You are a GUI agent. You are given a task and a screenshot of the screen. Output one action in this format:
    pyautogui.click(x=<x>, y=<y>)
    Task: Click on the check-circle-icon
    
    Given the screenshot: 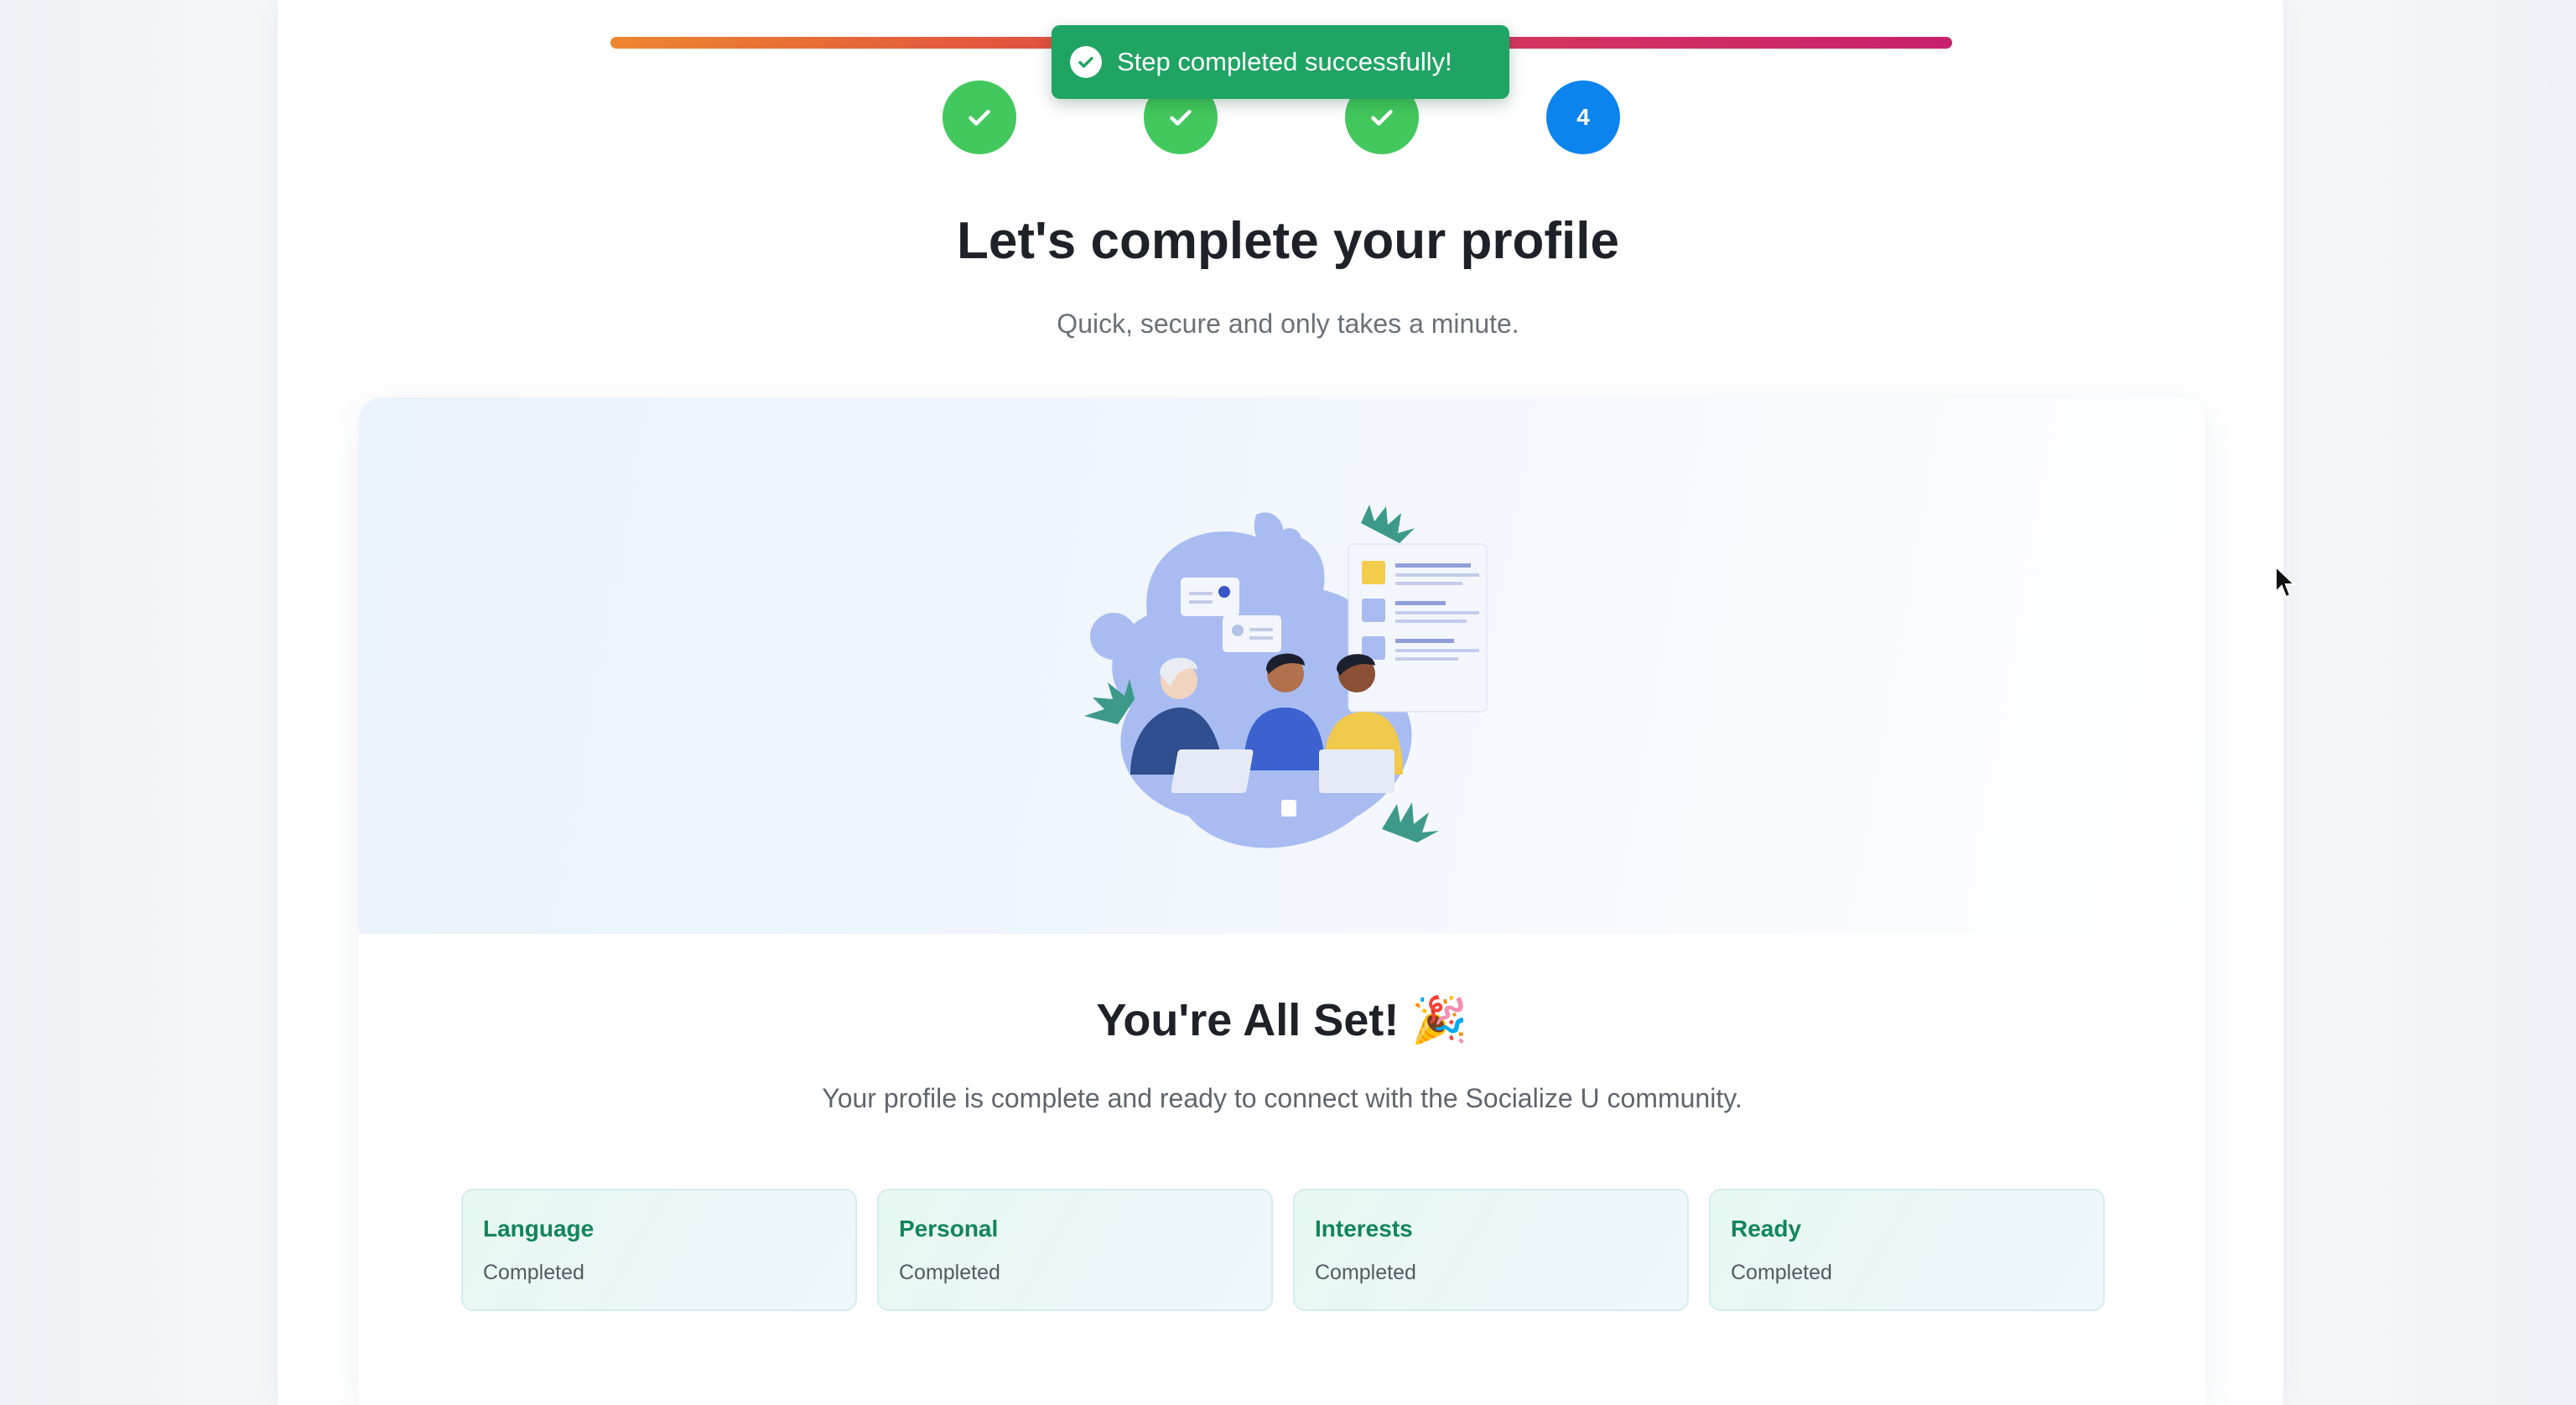 What is the action you would take?
    pyautogui.click(x=1086, y=62)
    